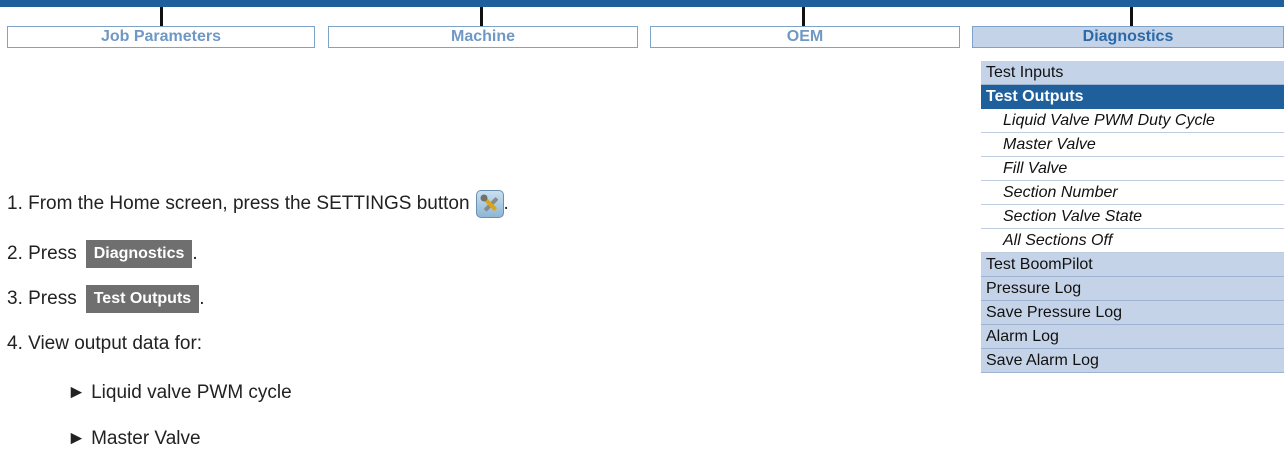  I want to click on step-2-text: 2. Press, so click(42, 253).